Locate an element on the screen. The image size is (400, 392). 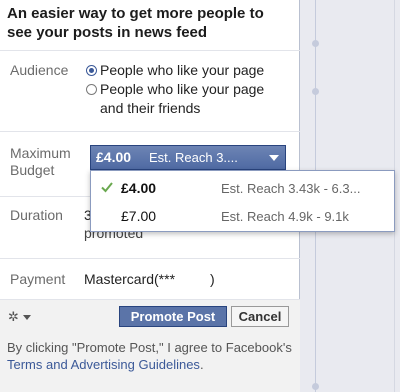
budget-menu-item-reach: Est. Reach 4.9k - 9.1k is located at coordinates (285, 216).